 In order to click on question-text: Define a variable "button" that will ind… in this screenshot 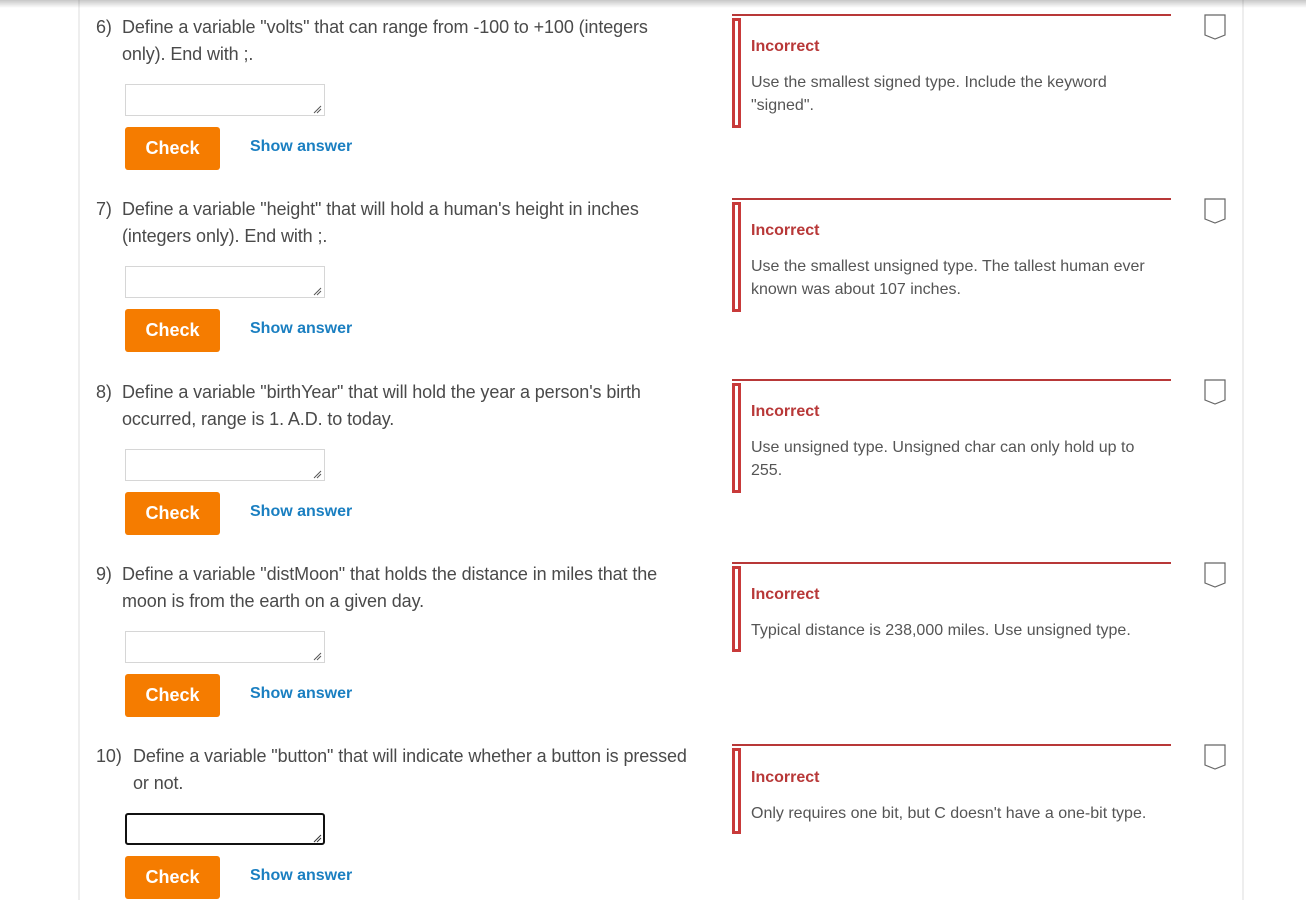, I will do `click(410, 769)`.